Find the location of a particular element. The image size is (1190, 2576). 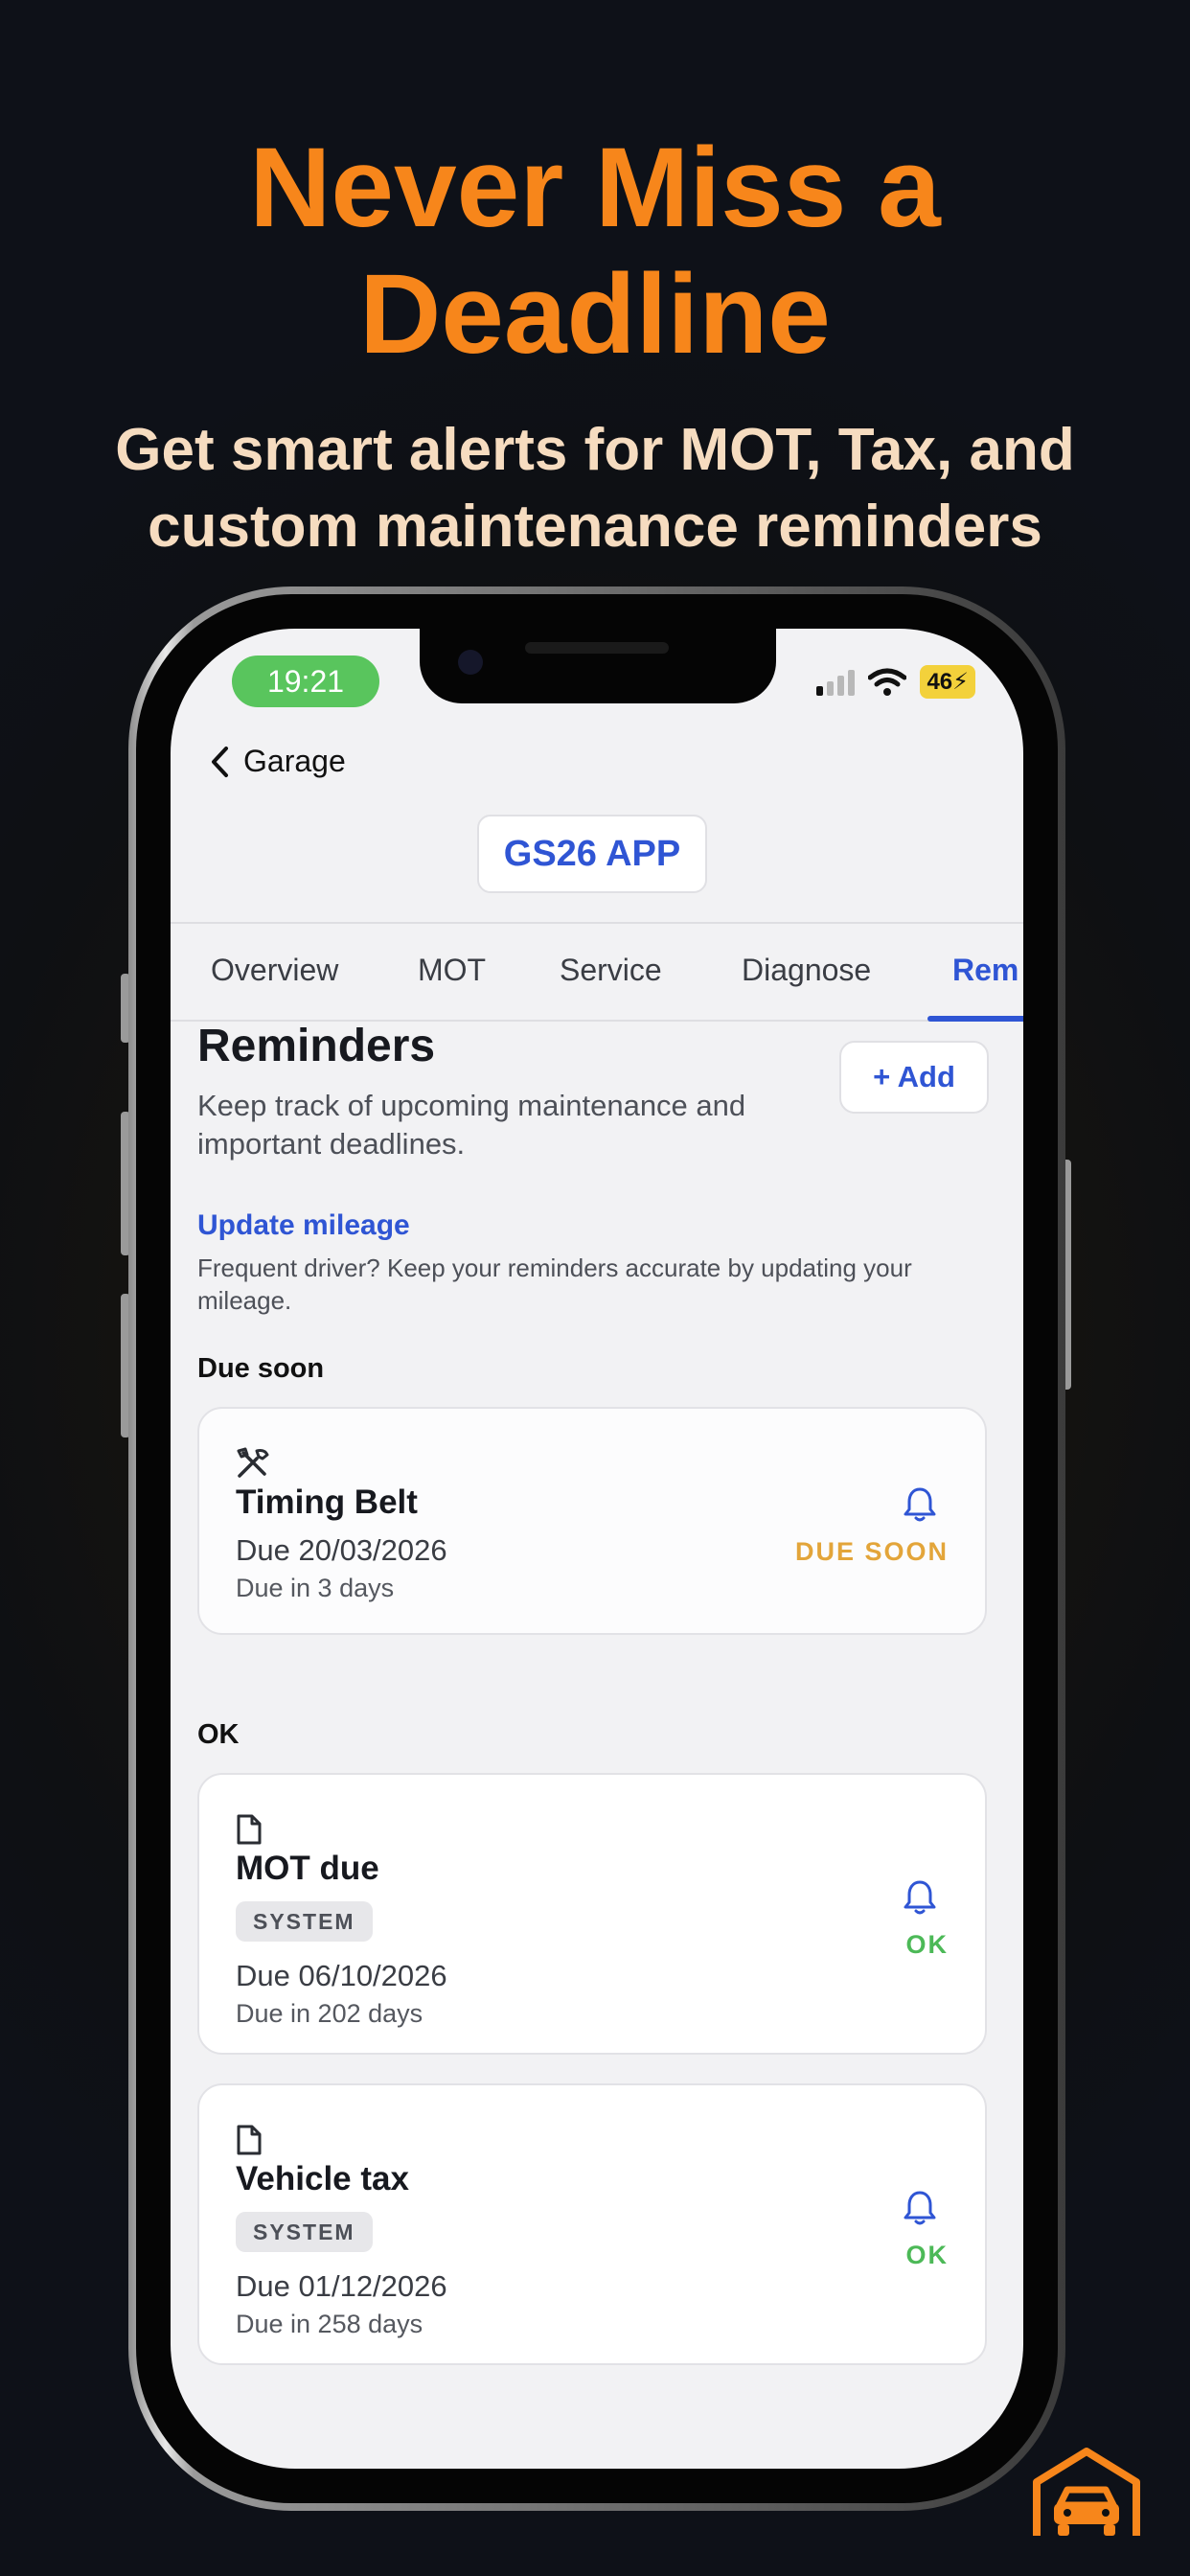

active-tab-indicator is located at coordinates (975, 1019).